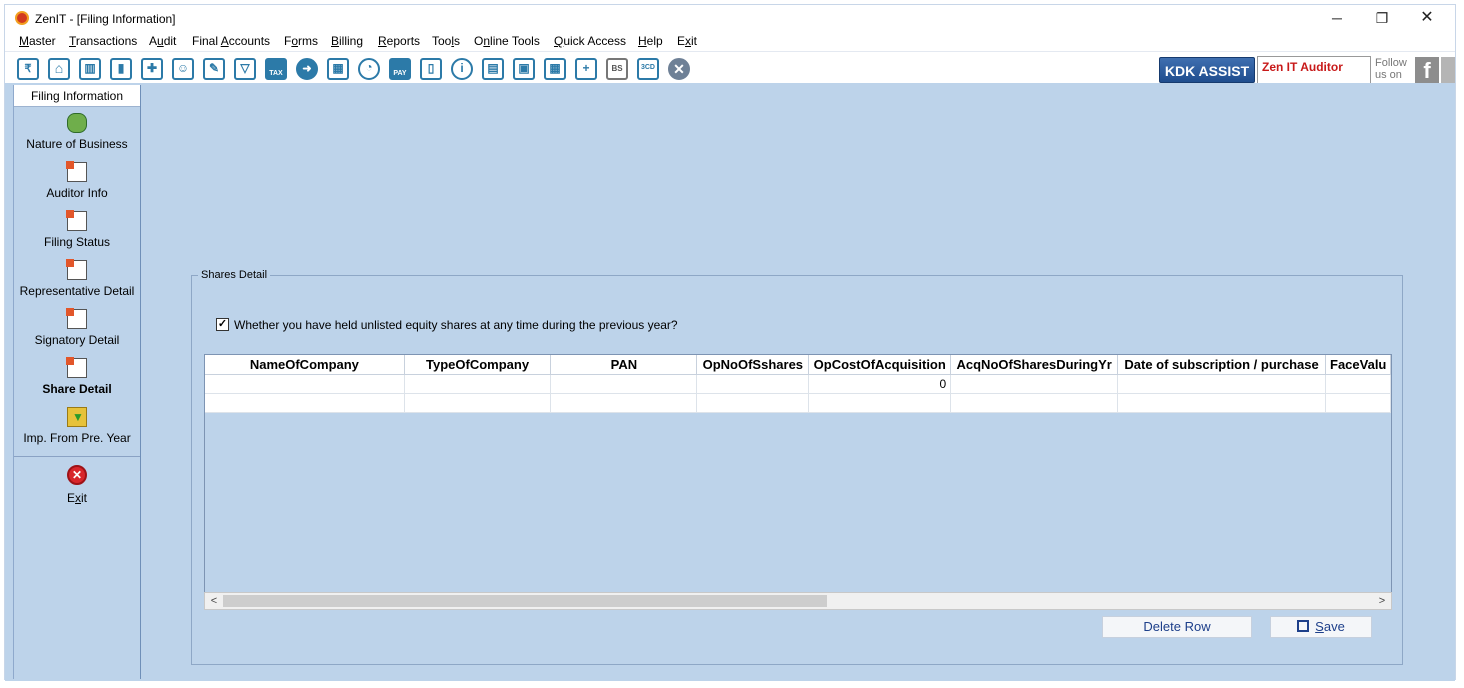 The width and height of the screenshot is (1464, 688). I want to click on facebook-icon: f, so click(1427, 70).